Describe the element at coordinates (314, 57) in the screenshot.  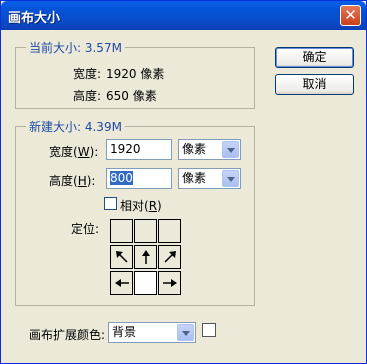
I see `ok-button: 确定` at that location.